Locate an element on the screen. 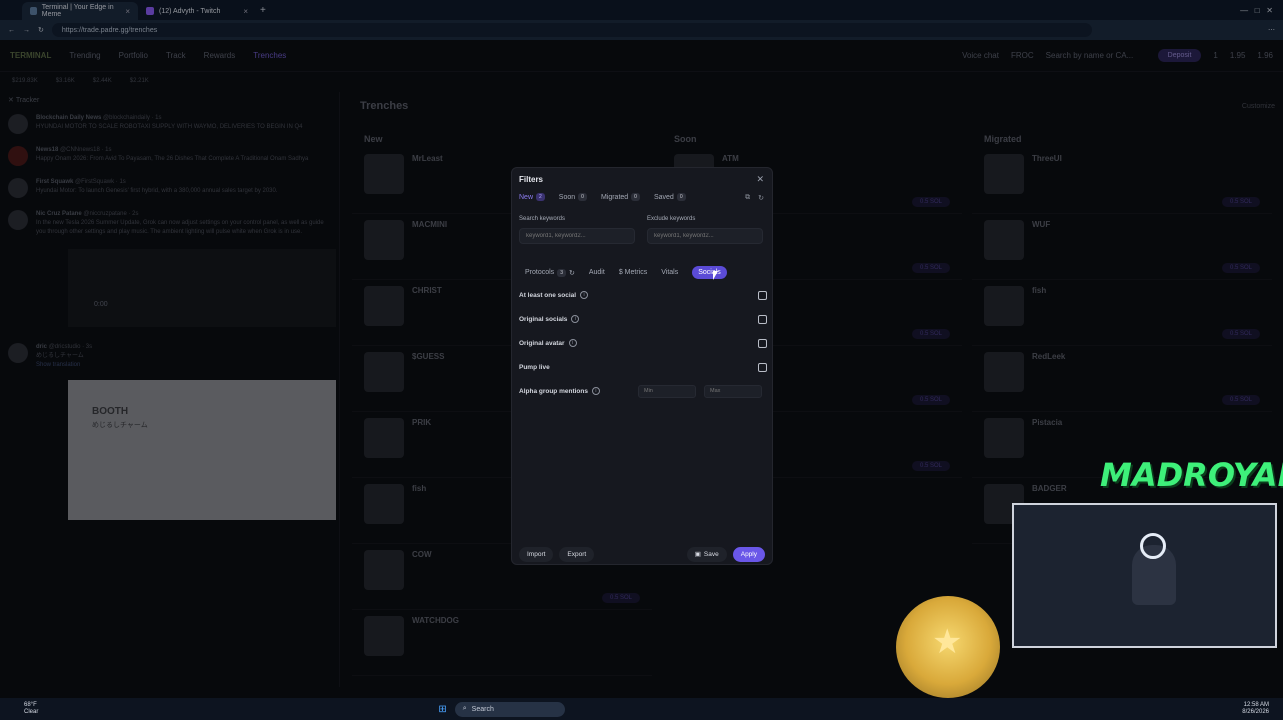 The image size is (1283, 720). tab-socials: Socials is located at coordinates (709, 272).